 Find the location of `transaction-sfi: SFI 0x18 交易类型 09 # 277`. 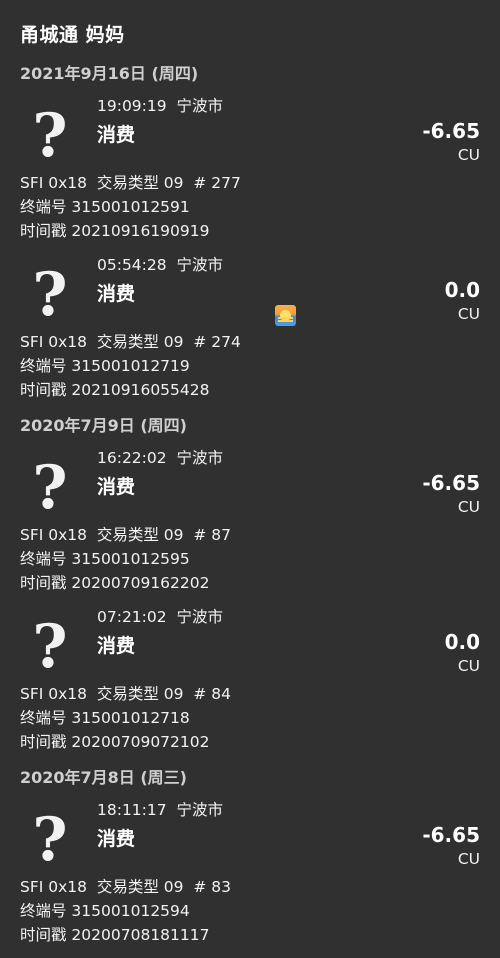

transaction-sfi: SFI 0x18 交易类型 09 # 277 is located at coordinates (130, 183).